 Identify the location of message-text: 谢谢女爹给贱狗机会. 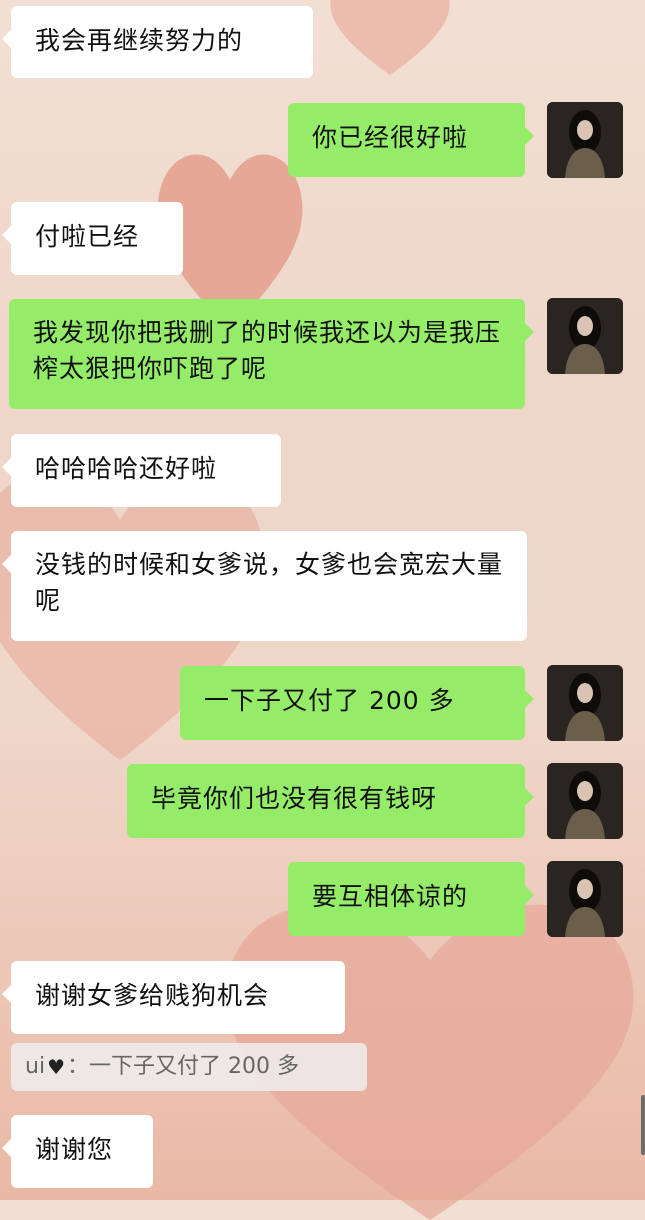
(152, 995).